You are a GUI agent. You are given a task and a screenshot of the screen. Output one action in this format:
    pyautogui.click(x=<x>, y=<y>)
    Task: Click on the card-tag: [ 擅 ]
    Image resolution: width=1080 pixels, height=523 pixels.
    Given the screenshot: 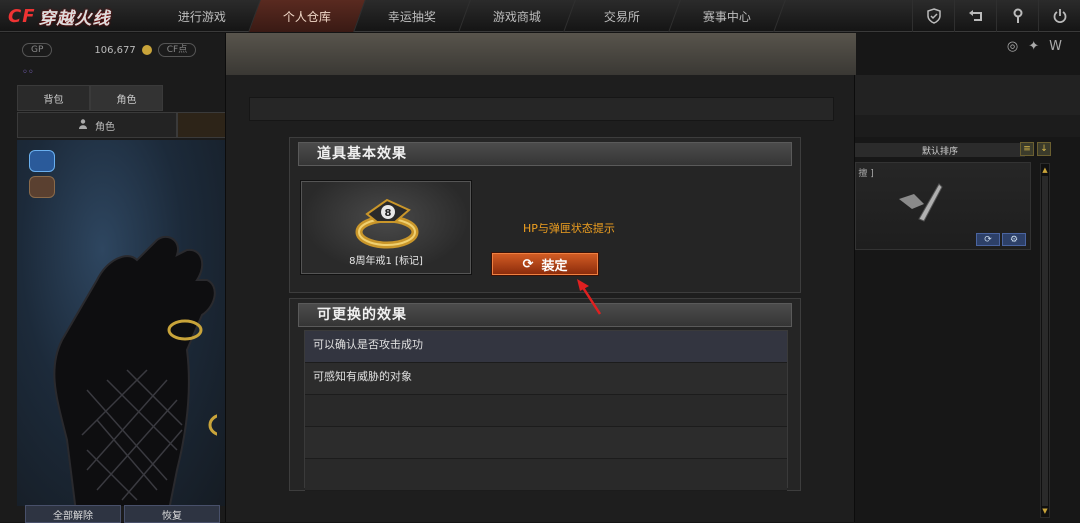 What is the action you would take?
    pyautogui.click(x=863, y=174)
    